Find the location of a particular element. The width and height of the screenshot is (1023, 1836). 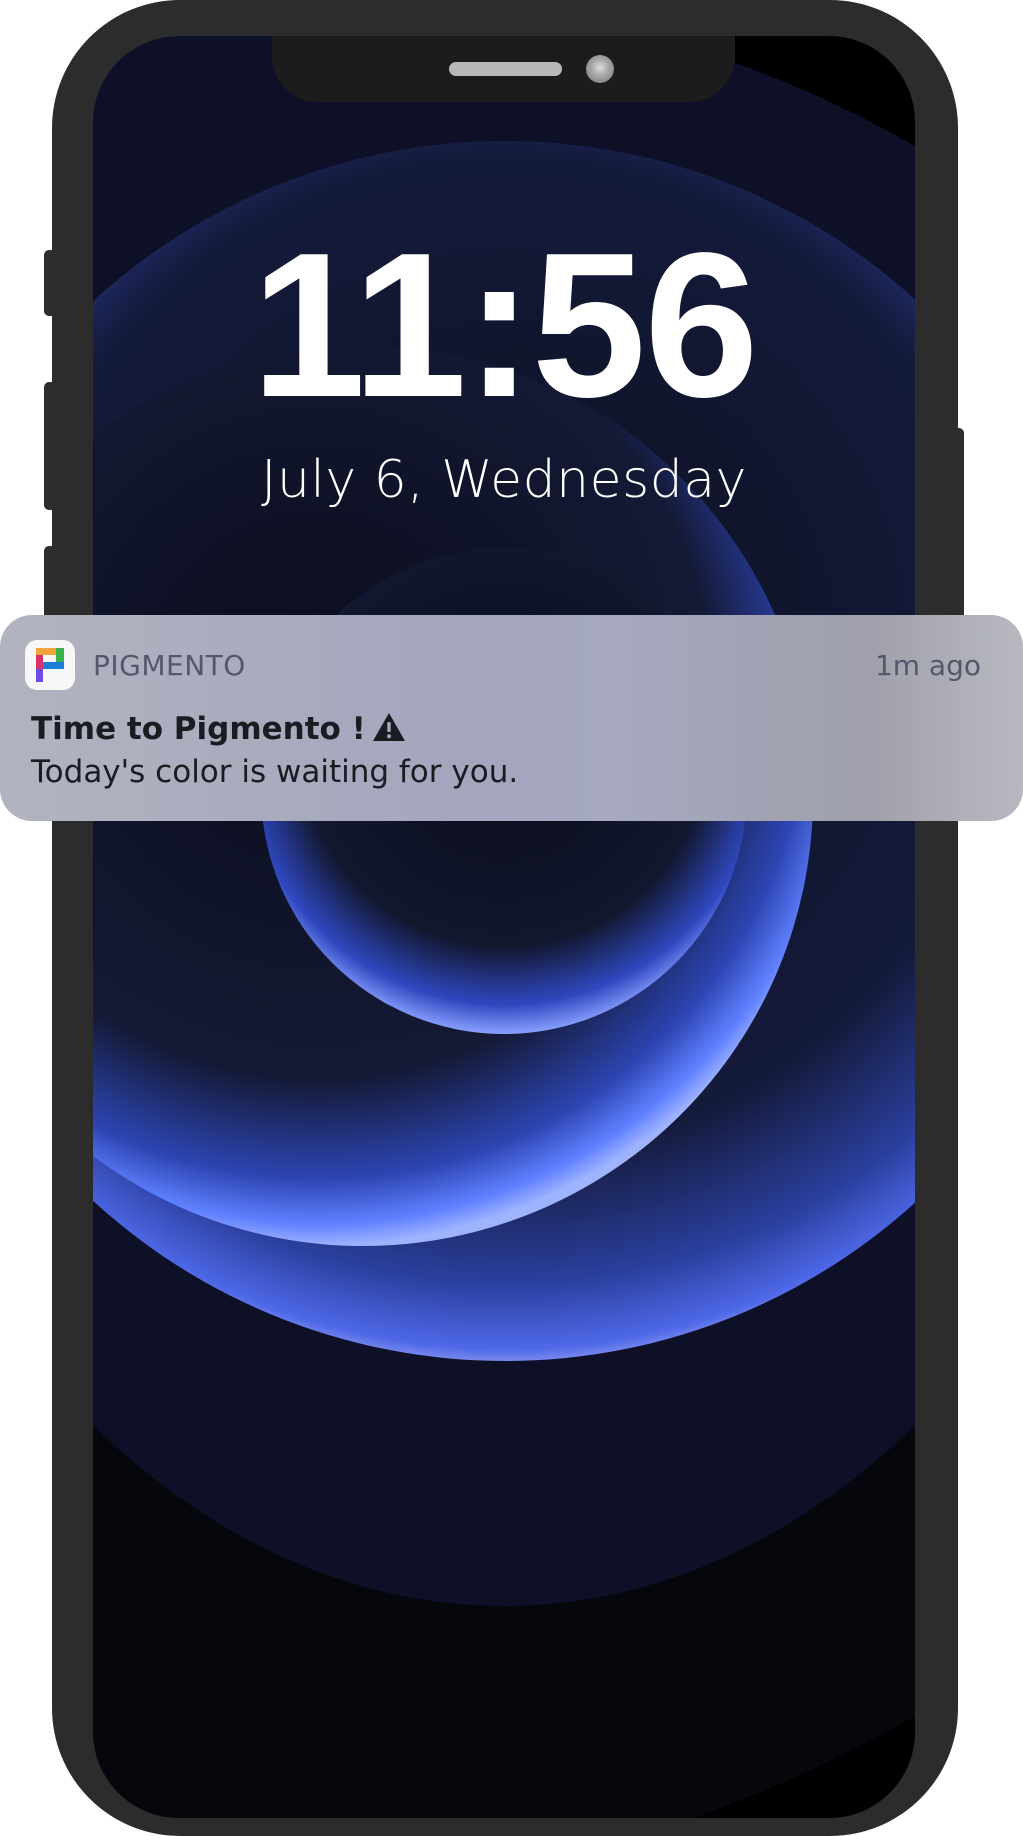

notification-timestamp: 1m ago is located at coordinates (927, 665).